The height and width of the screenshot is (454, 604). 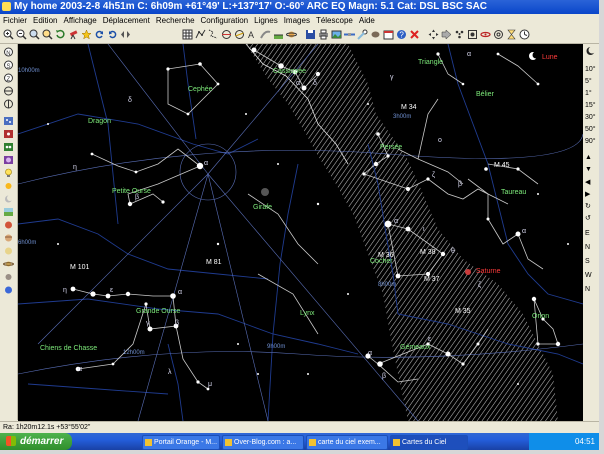 I want to click on asteroid-icon, so click(x=375, y=34).